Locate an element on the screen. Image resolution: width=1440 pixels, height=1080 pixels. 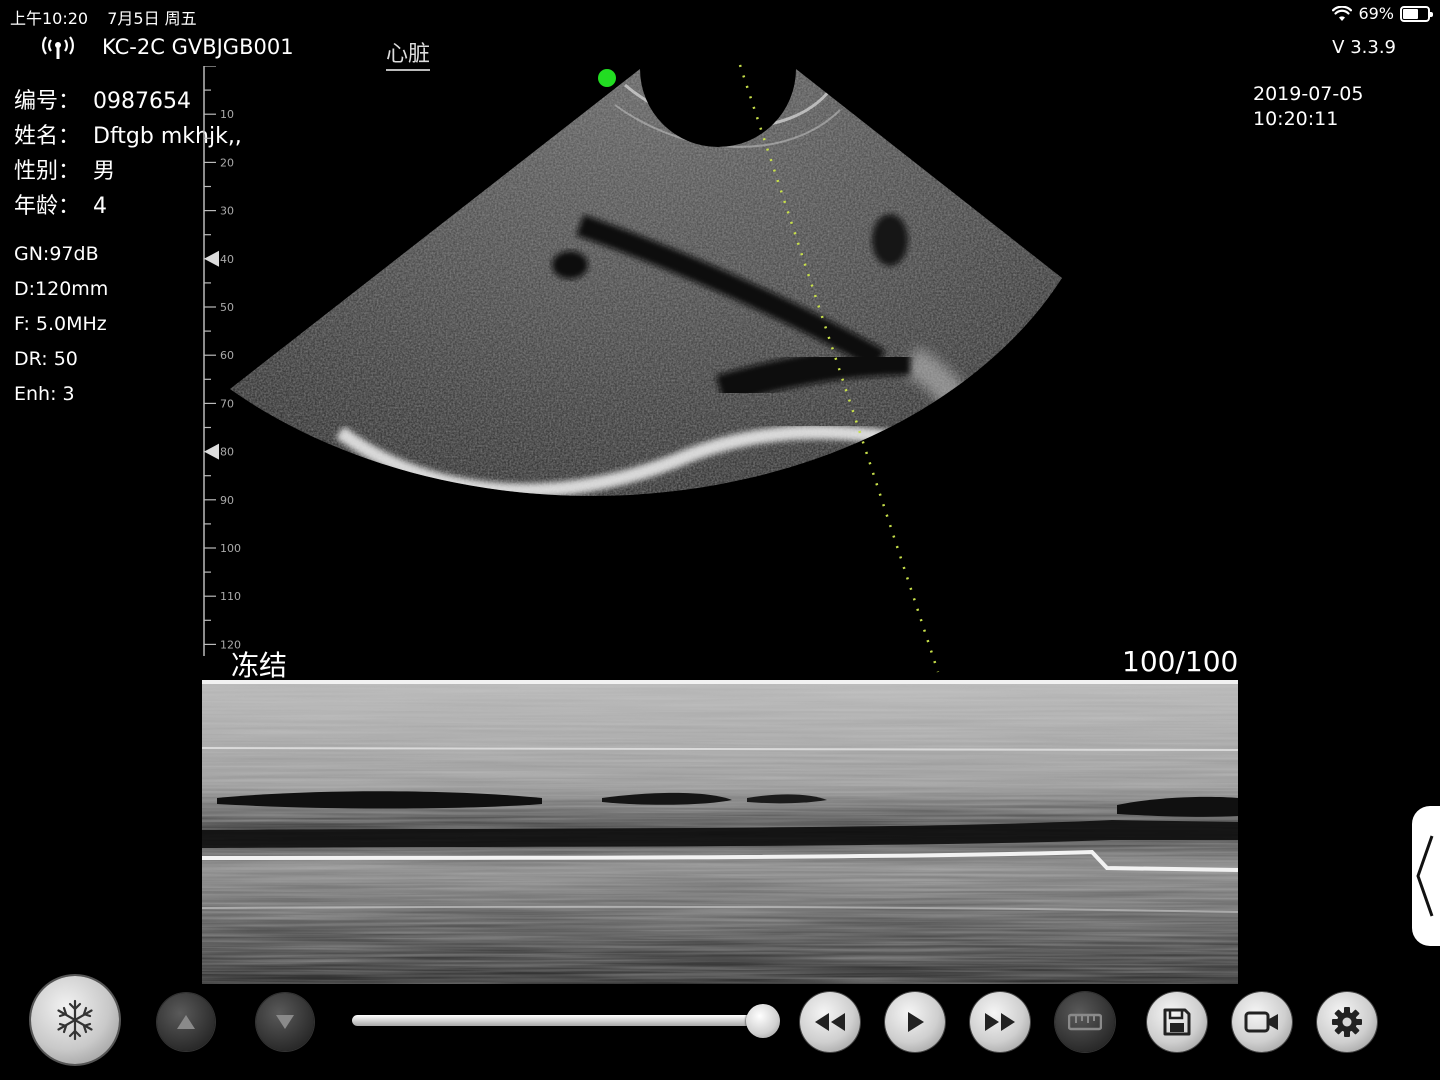
param-dynamic-range: DR: 50 is located at coordinates (46, 359).